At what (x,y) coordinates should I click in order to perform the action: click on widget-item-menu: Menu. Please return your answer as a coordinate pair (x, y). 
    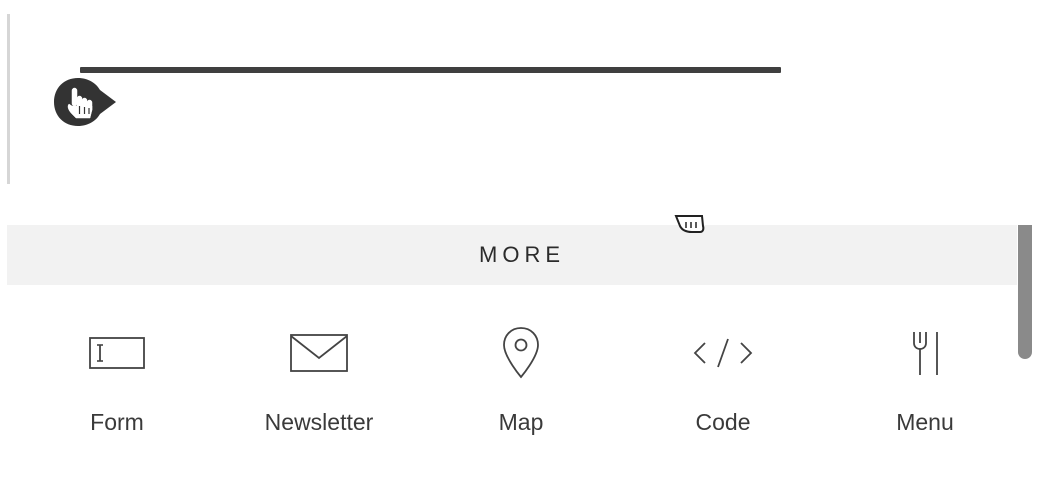
    Looking at the image, I should click on (925, 370).